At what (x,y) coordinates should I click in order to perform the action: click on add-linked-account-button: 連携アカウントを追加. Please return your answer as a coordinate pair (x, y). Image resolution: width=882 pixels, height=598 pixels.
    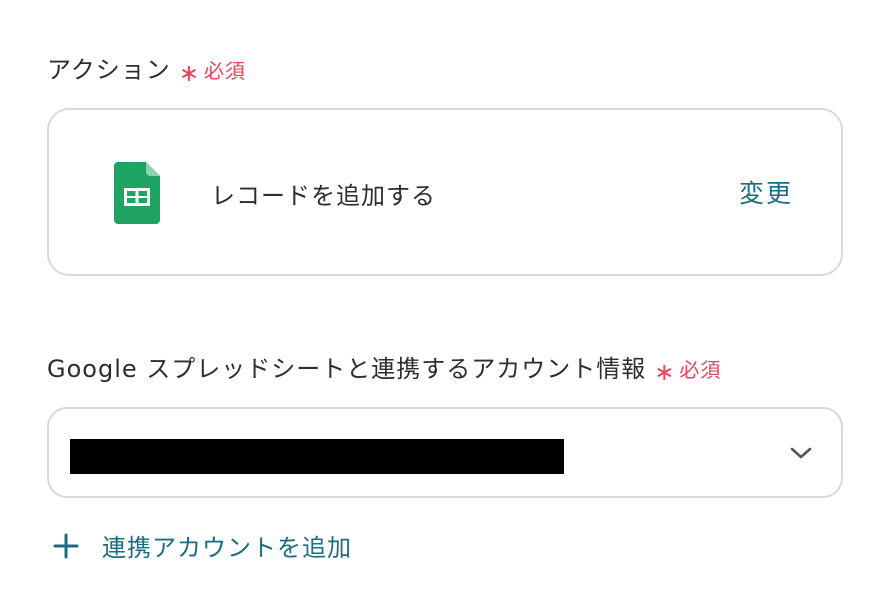
    Looking at the image, I should click on (202, 545).